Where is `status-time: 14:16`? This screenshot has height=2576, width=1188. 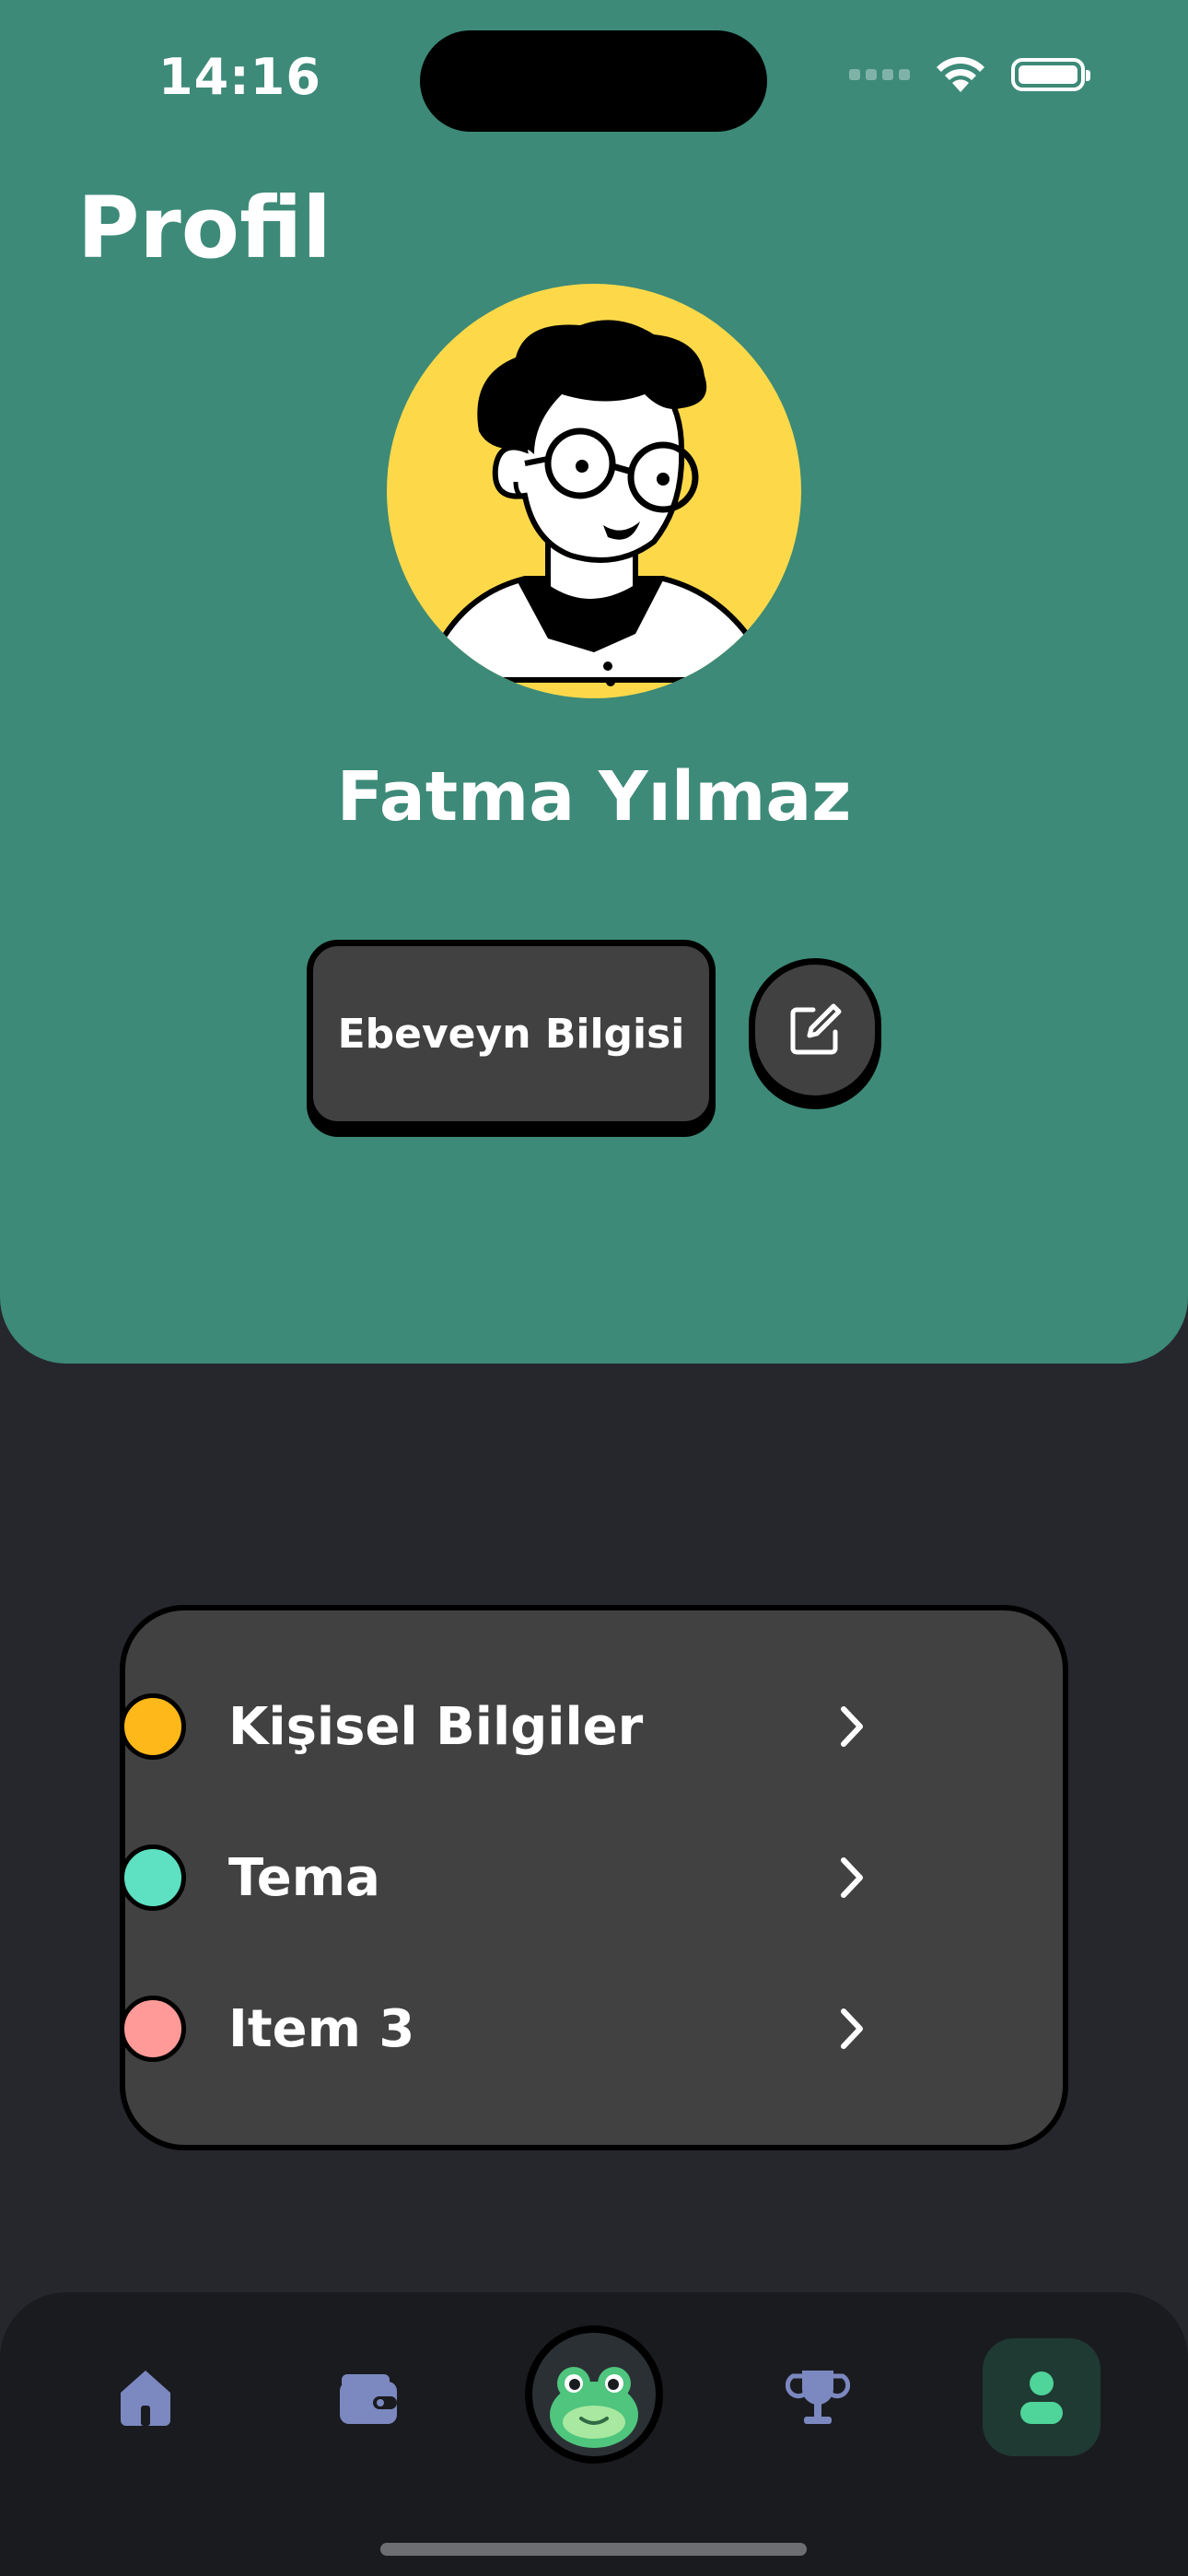
status-time: 14:16 is located at coordinates (239, 77).